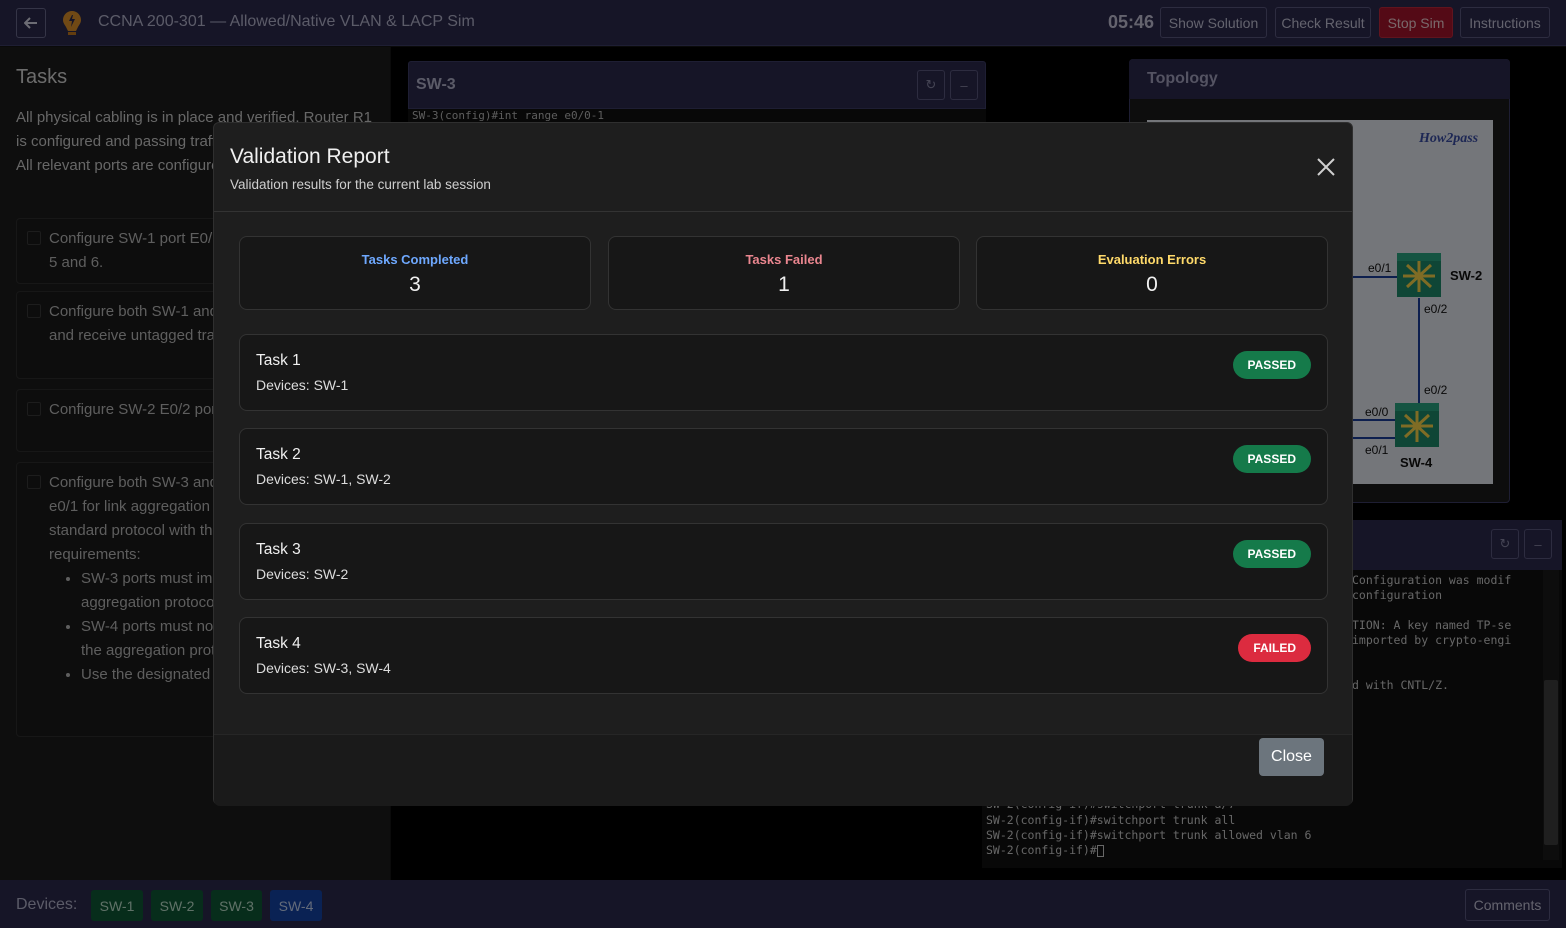 The width and height of the screenshot is (1566, 928). Describe the element at coordinates (415, 284) in the screenshot. I see `stat-value: 3` at that location.